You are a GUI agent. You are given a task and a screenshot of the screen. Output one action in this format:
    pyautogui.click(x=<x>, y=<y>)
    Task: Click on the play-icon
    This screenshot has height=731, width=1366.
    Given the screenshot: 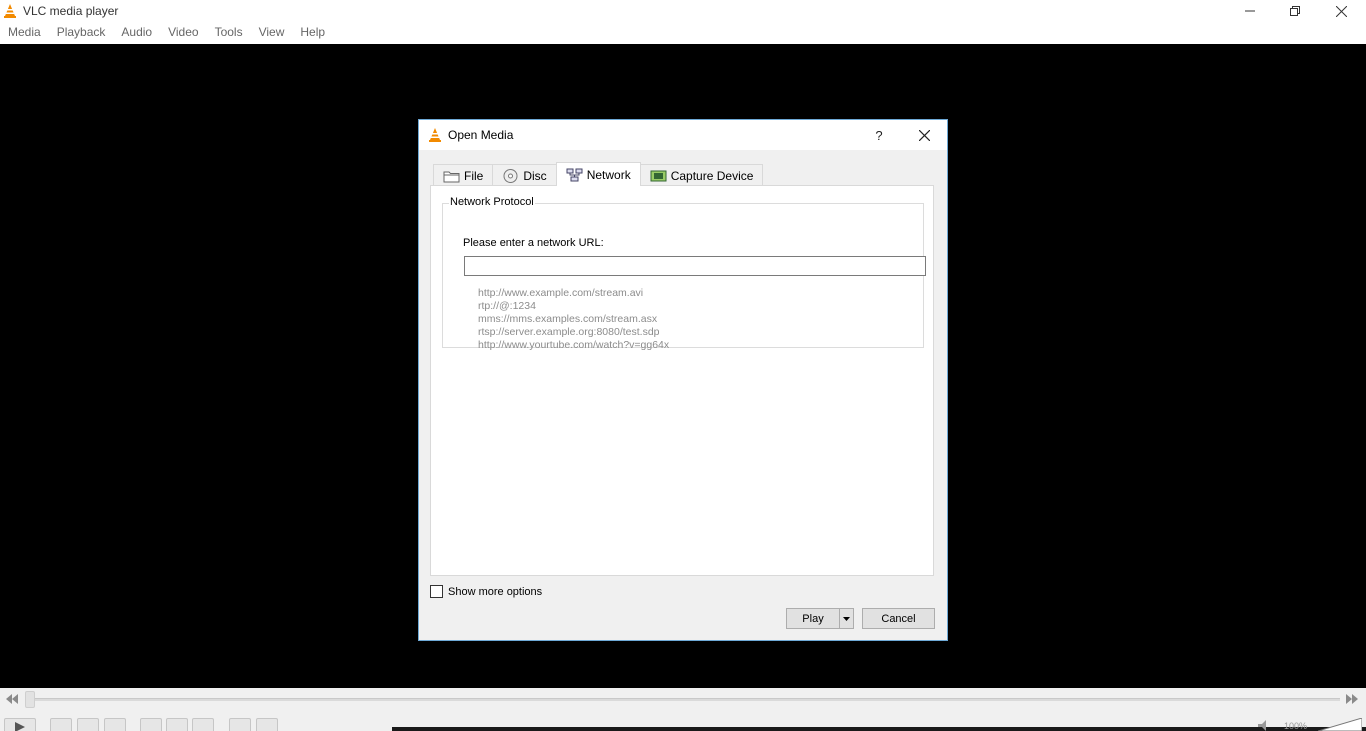 What is the action you would take?
    pyautogui.click(x=20, y=726)
    